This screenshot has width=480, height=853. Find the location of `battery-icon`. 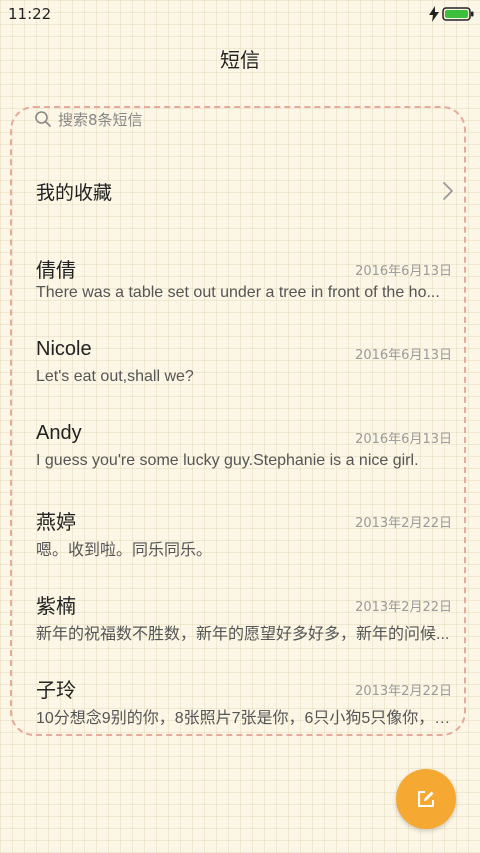

battery-icon is located at coordinates (458, 14).